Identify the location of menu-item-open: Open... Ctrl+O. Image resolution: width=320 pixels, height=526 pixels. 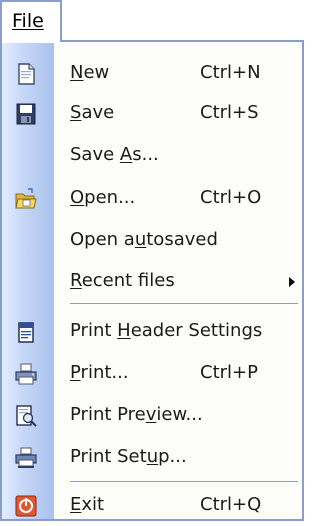
(152, 199).